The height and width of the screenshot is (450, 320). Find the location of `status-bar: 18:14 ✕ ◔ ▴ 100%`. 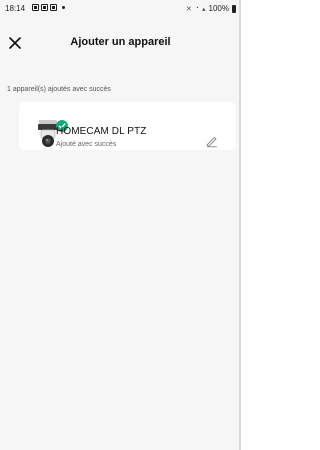

status-bar: 18:14 ✕ ◔ ▴ 100% is located at coordinates (120, 9).